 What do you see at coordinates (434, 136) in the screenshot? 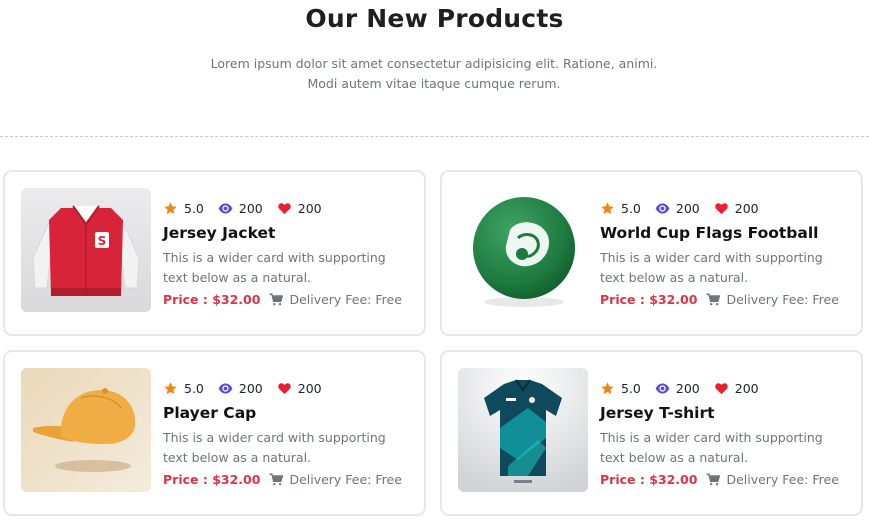
I see `section-divider` at bounding box center [434, 136].